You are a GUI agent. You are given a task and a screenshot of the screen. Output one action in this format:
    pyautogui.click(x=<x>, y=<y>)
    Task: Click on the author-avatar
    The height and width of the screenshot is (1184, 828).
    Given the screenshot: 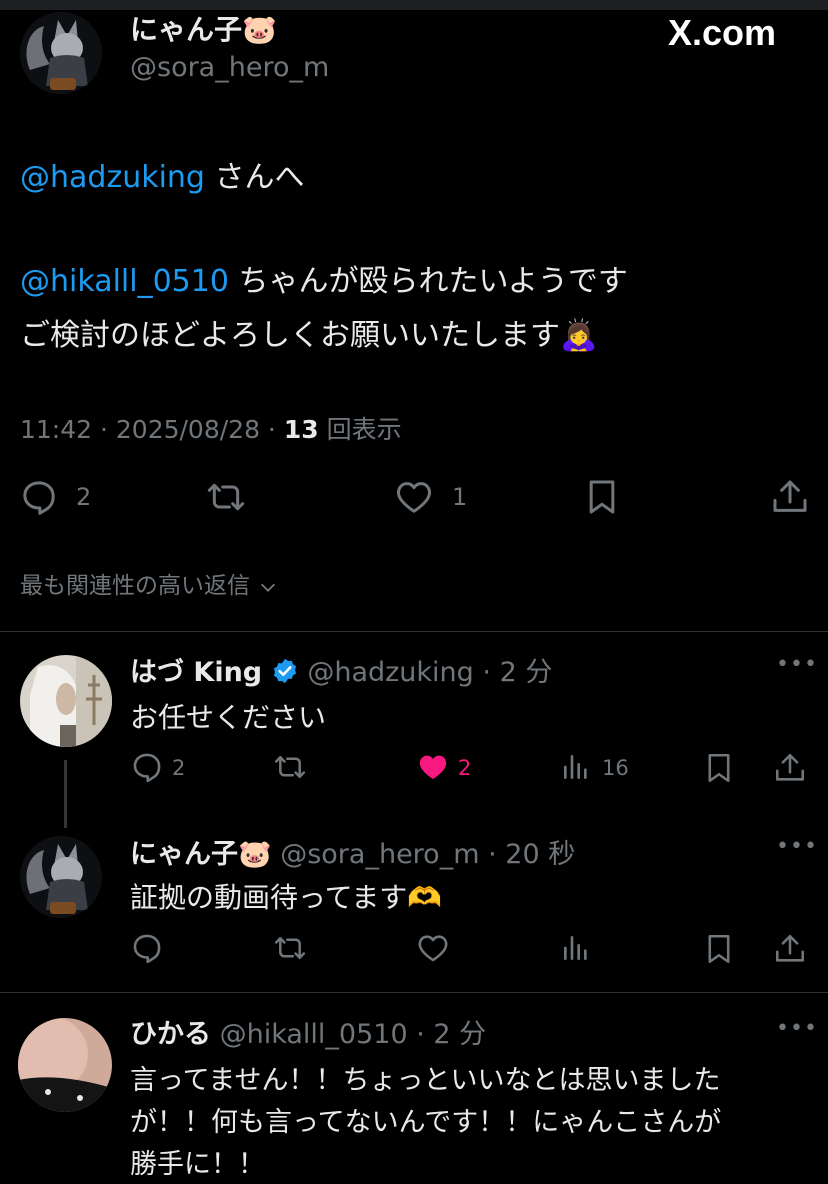 What is the action you would take?
    pyautogui.click(x=61, y=53)
    